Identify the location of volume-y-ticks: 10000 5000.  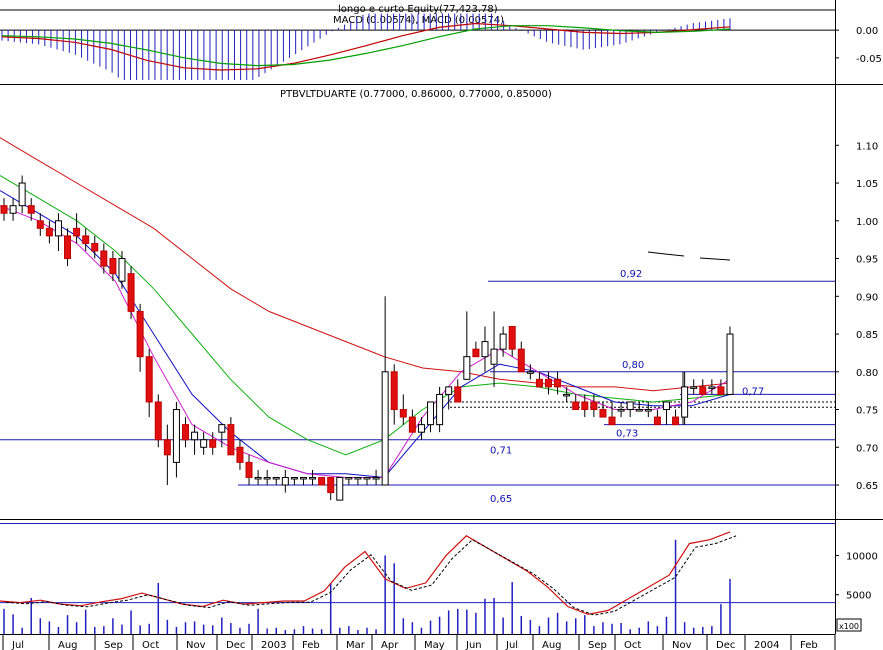
(856, 576).